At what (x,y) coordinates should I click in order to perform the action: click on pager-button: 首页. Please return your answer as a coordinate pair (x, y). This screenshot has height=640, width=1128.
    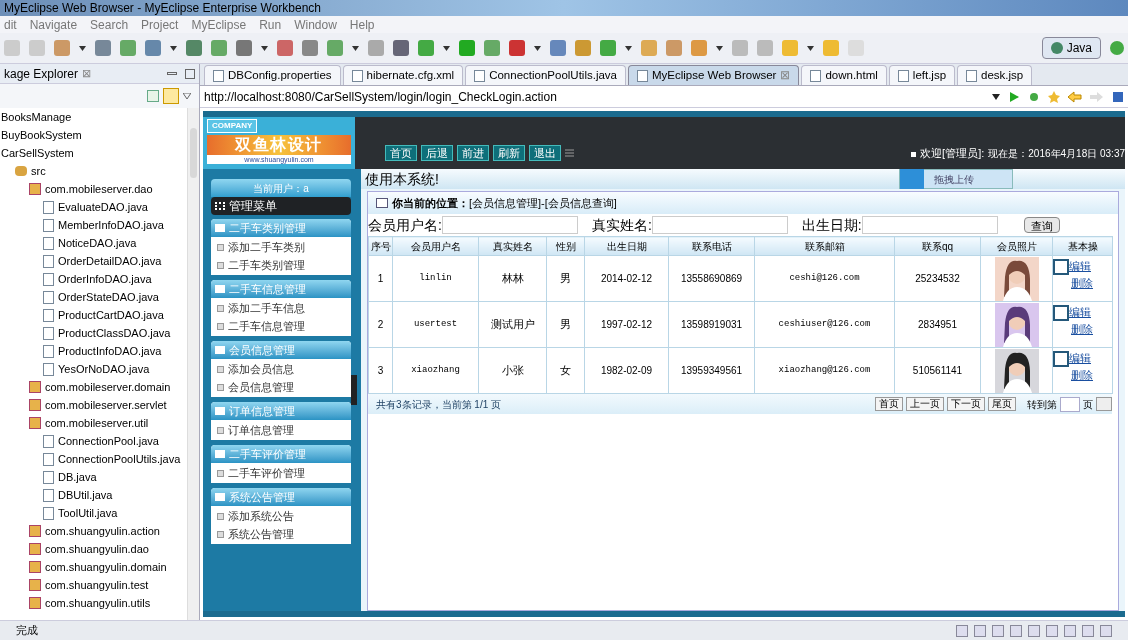
    Looking at the image, I should click on (889, 404).